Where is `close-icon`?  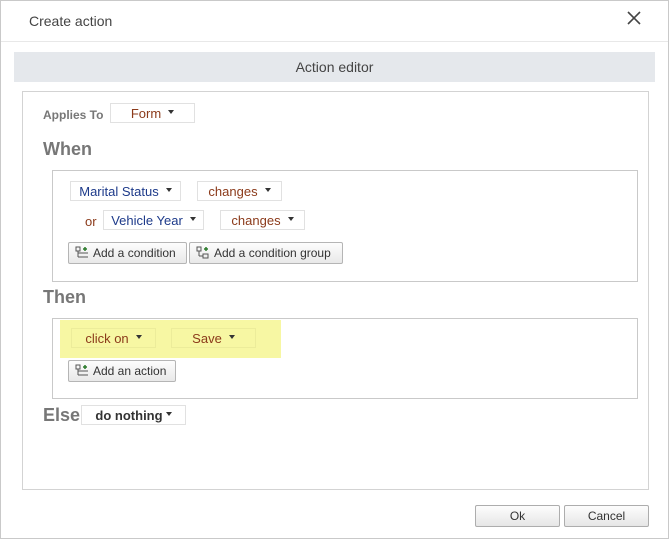 close-icon is located at coordinates (634, 18).